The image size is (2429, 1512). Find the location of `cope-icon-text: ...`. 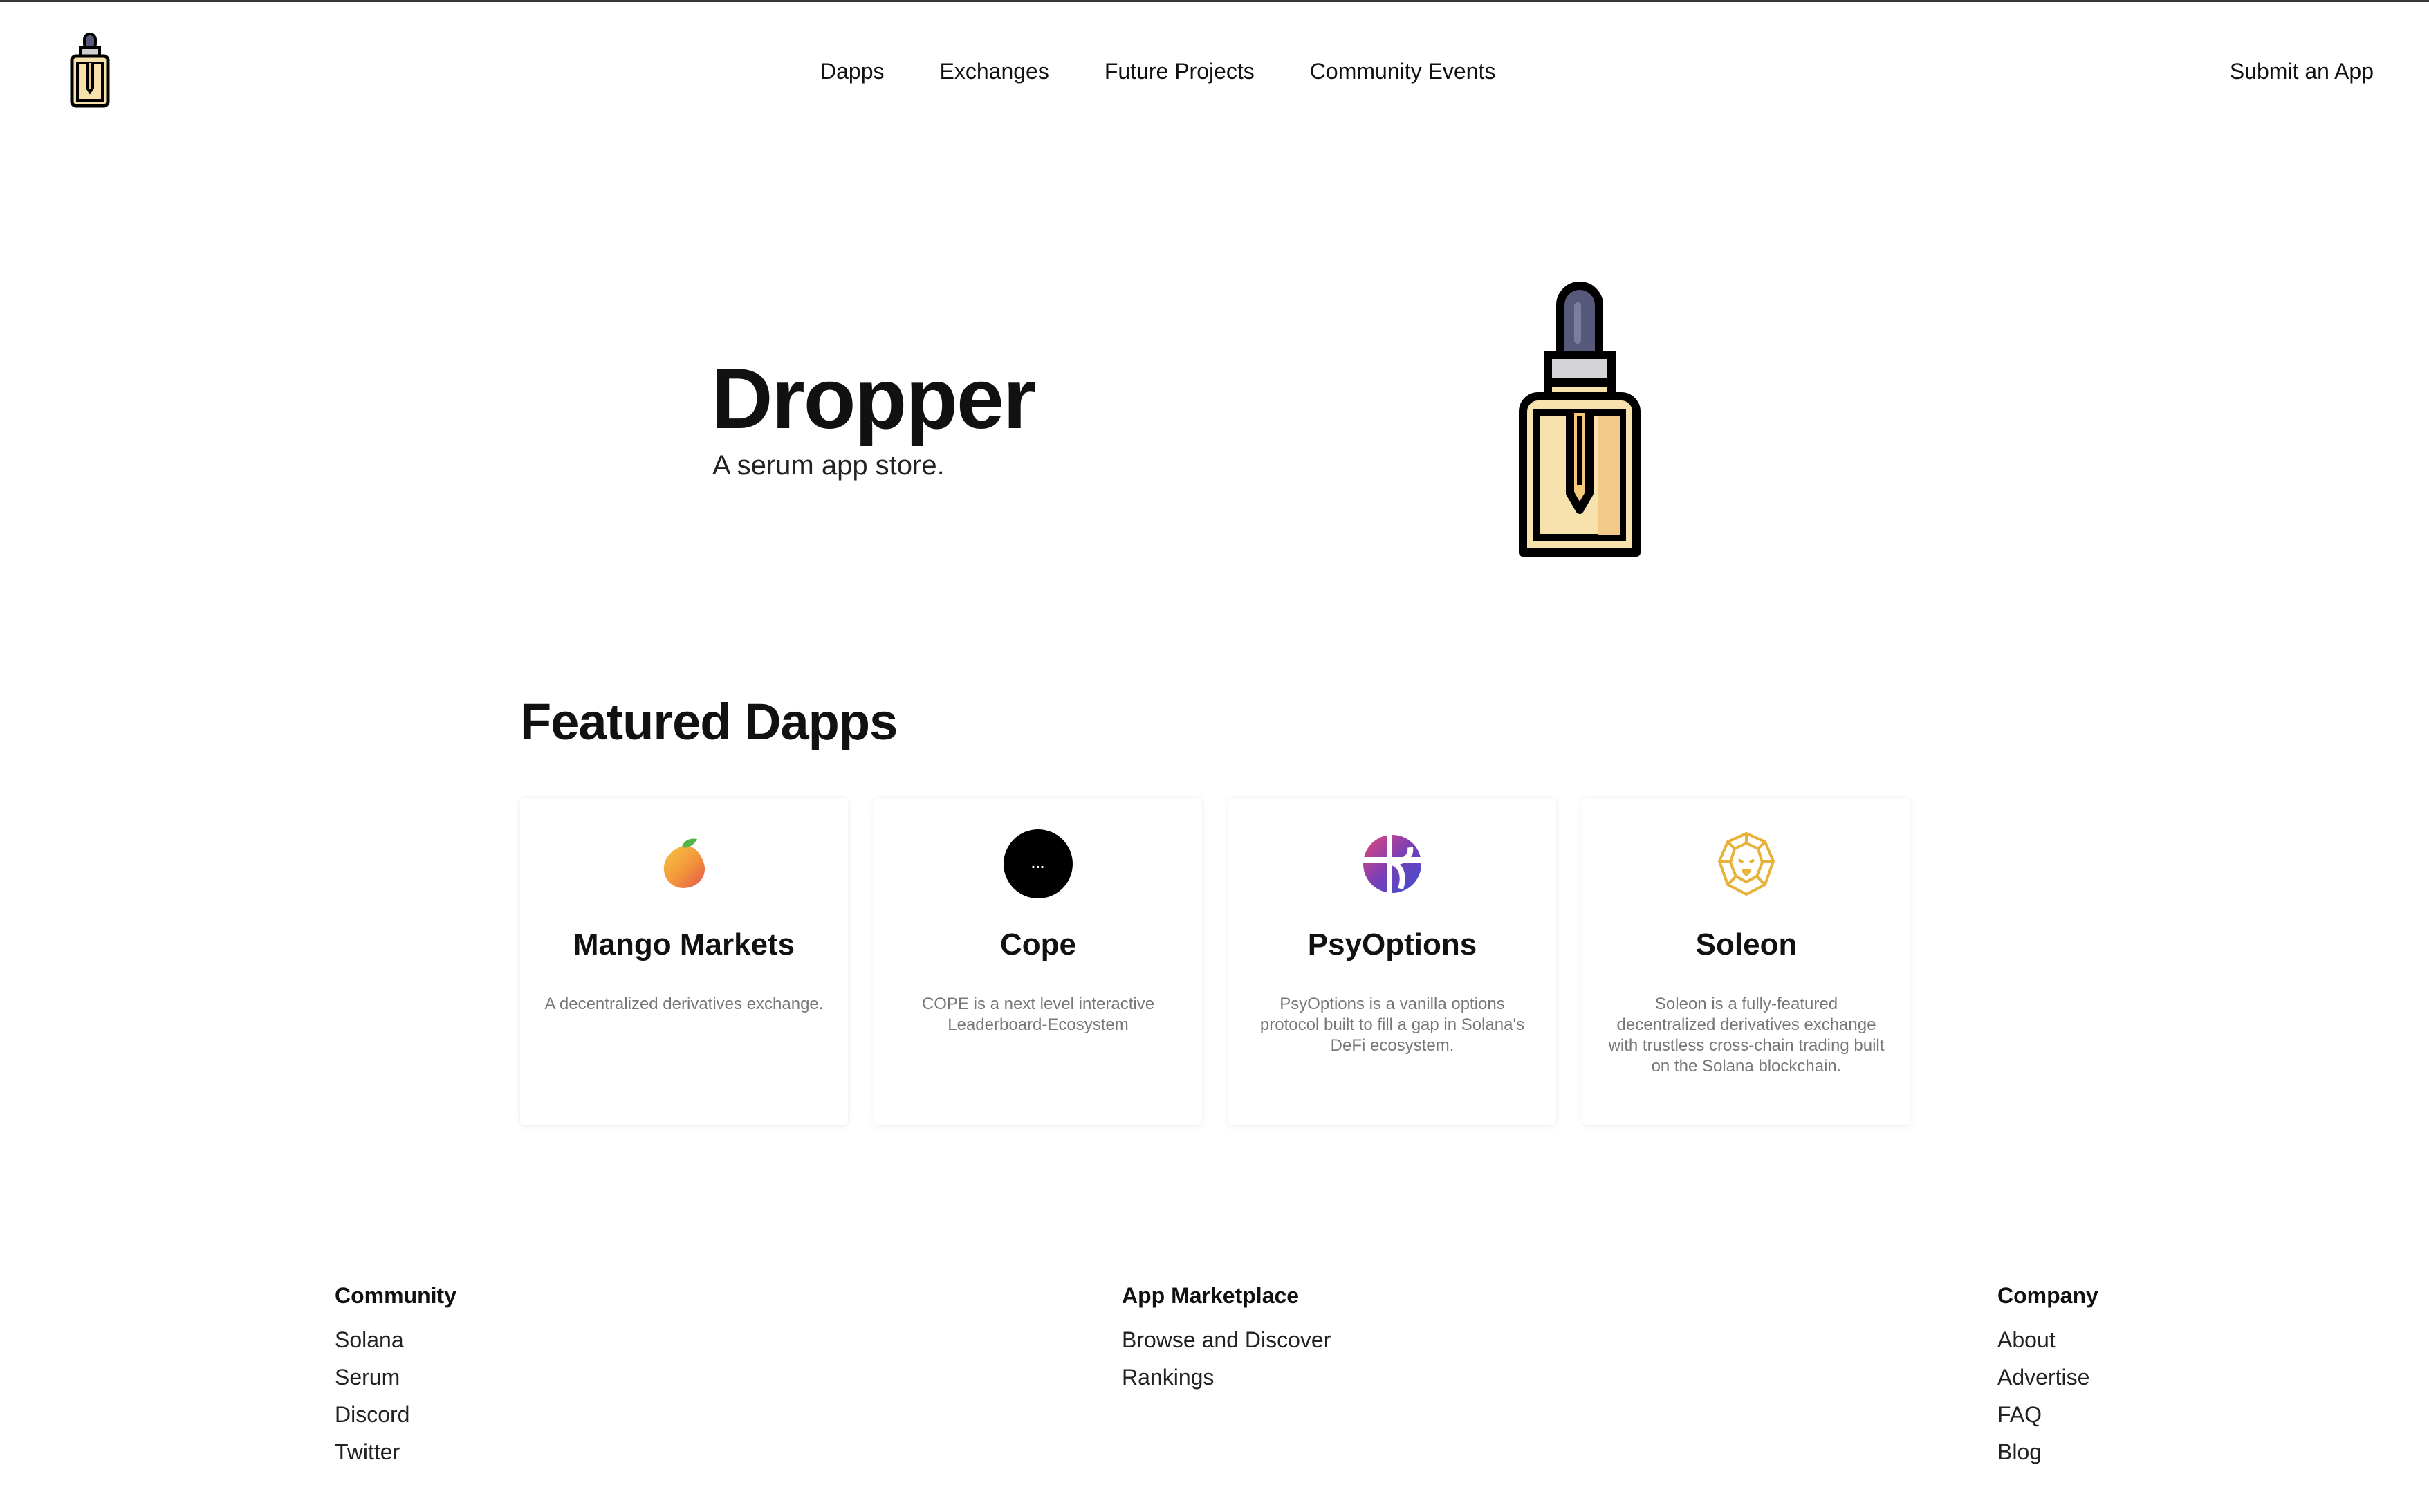

cope-icon-text: ... is located at coordinates (1038, 864).